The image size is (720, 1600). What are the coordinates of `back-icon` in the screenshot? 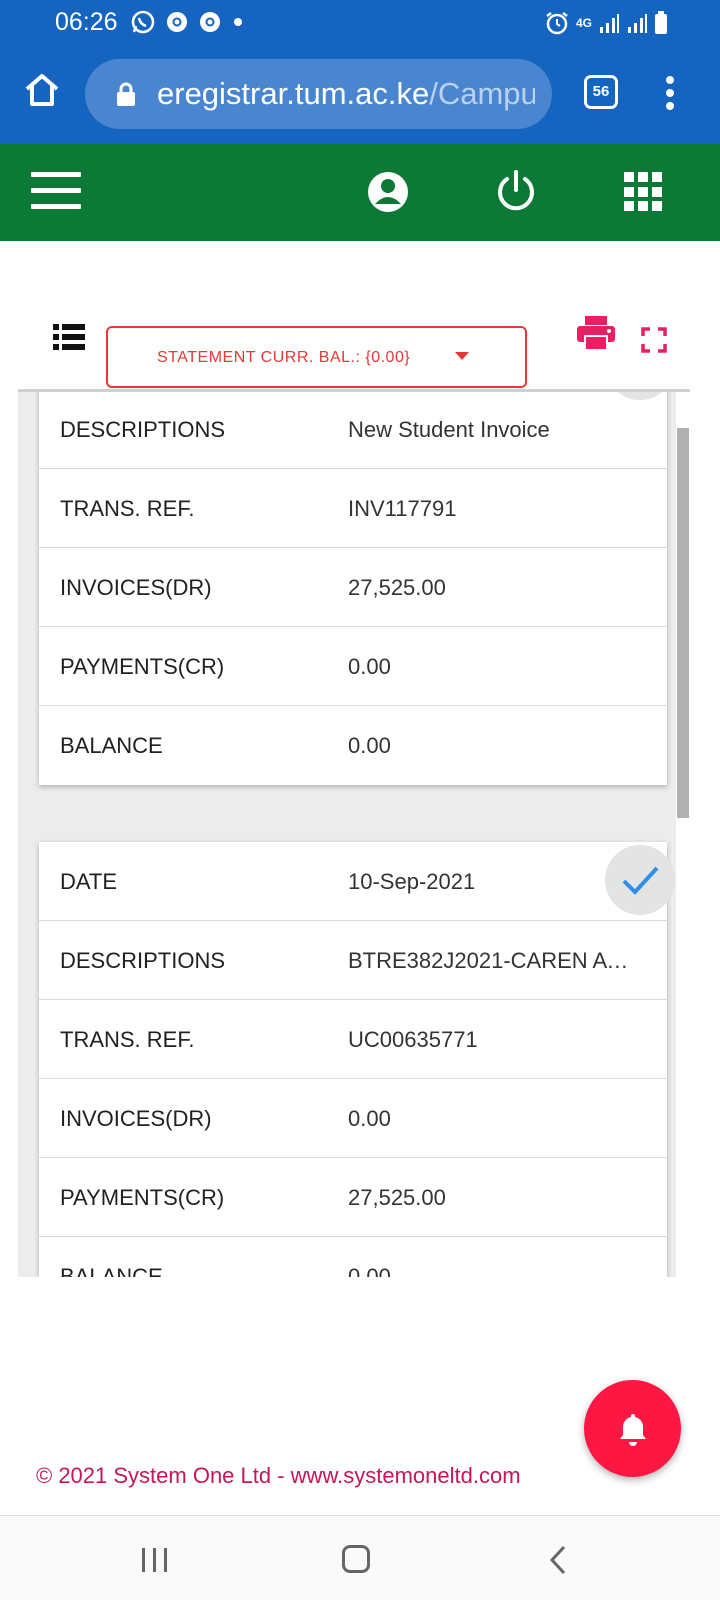 It's located at (558, 1560).